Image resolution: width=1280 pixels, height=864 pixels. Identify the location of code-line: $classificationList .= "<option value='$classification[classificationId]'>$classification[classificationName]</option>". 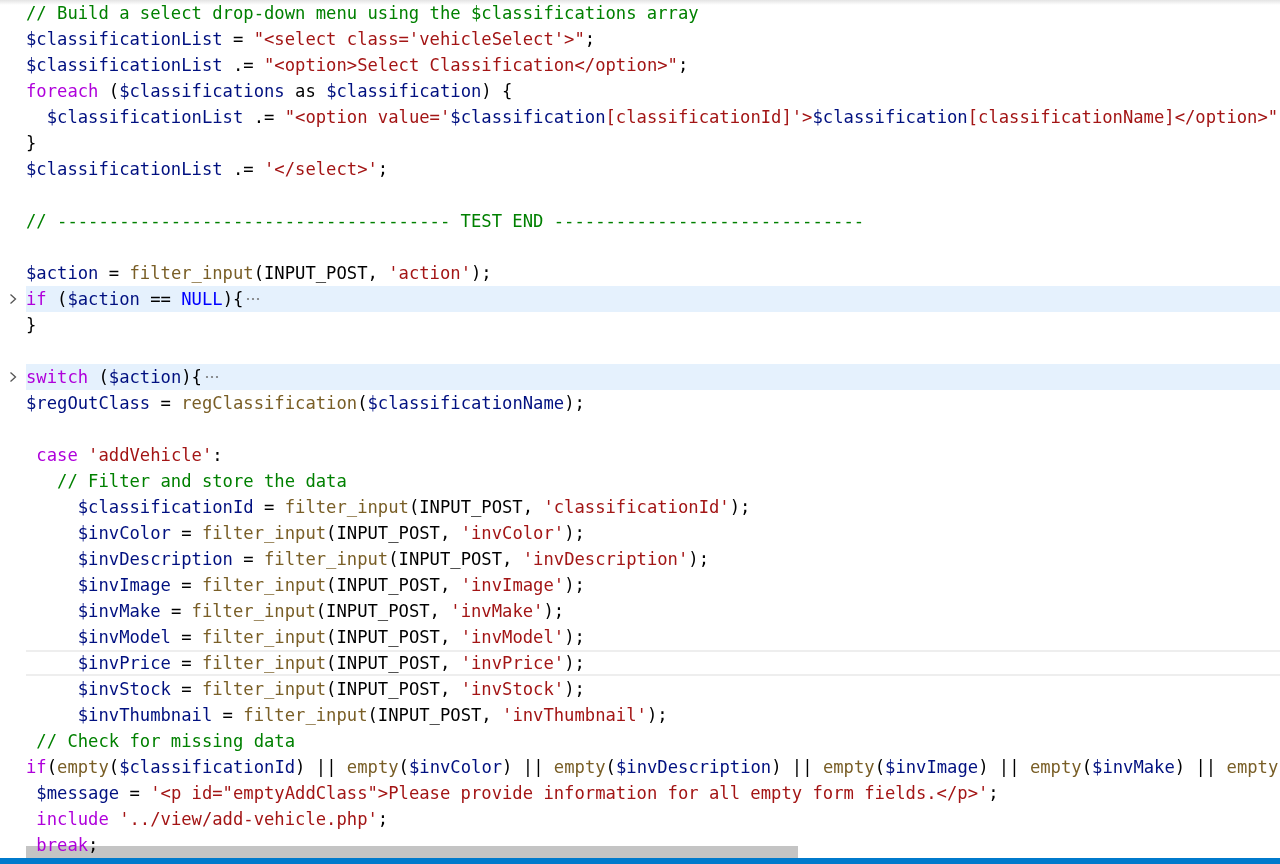
(662, 117).